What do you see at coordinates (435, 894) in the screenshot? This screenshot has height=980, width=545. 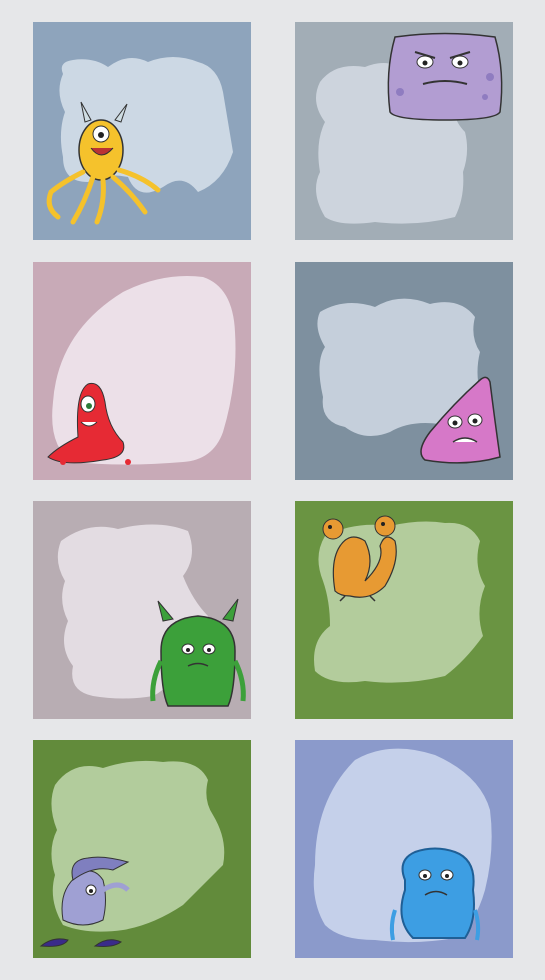 I see `blue-furry-monster` at bounding box center [435, 894].